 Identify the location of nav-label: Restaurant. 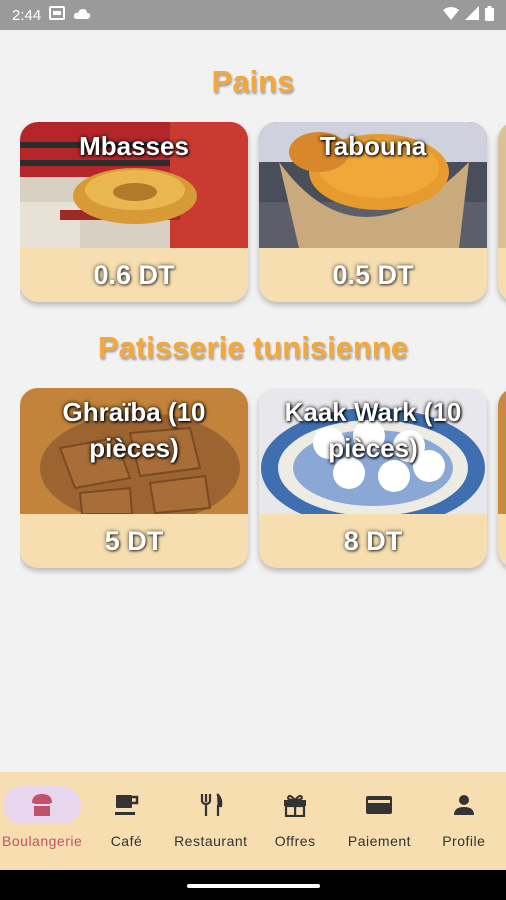
(211, 841).